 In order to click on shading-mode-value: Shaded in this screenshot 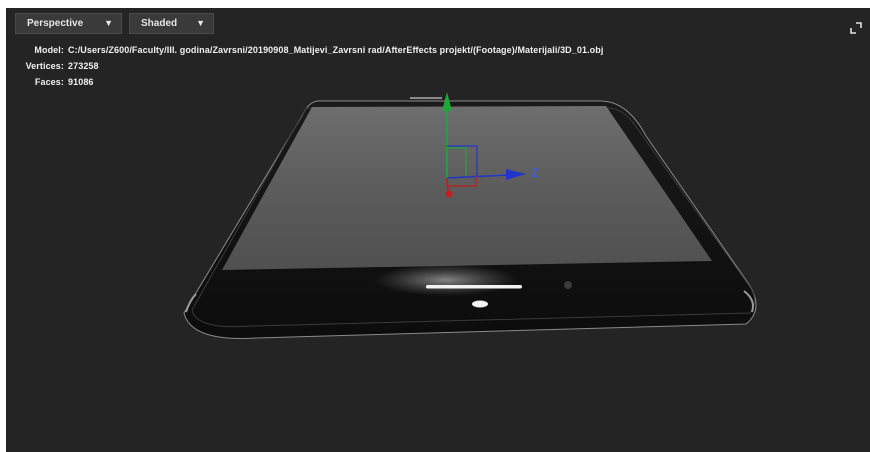, I will do `click(159, 23)`.